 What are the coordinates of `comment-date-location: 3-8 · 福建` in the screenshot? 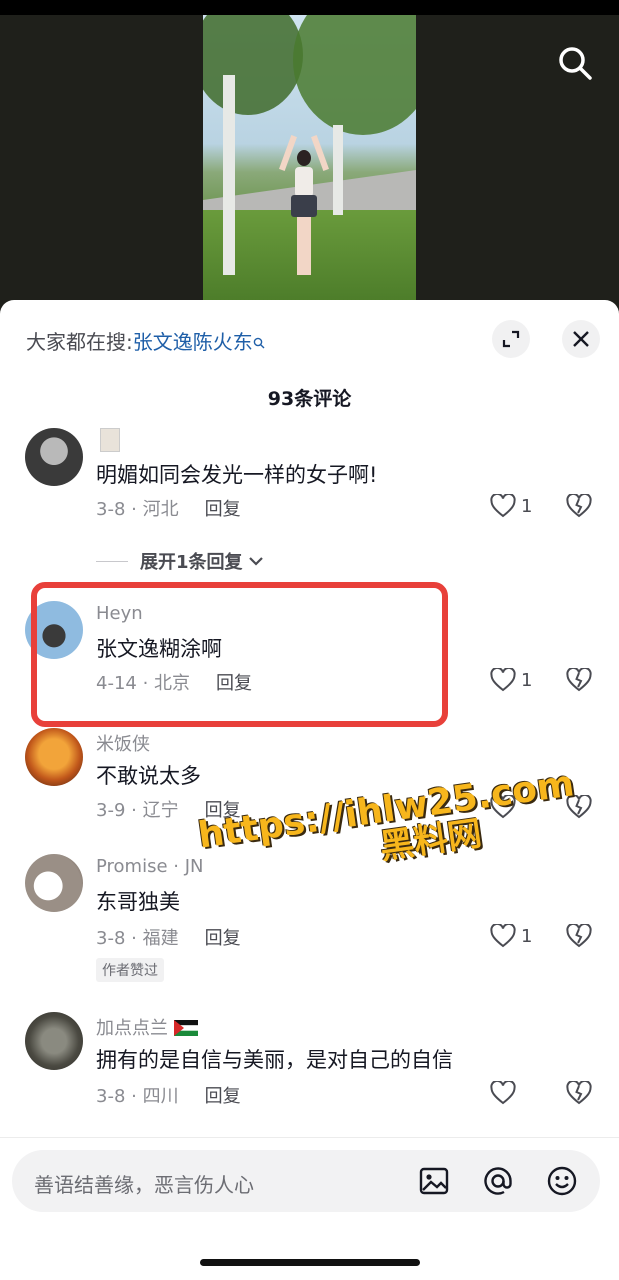 It's located at (137, 938).